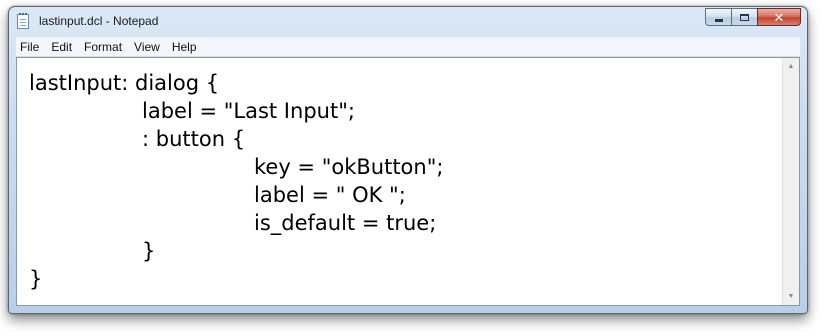 This screenshot has height=336, width=825. I want to click on title-bar: lastinput.dcl - Notepad ✕, so click(408, 21).